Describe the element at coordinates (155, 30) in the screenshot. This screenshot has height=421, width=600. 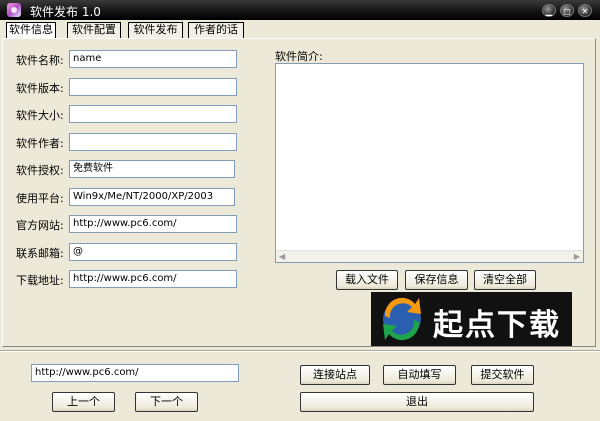
I see `tab-software-publish: 软件发布` at that location.